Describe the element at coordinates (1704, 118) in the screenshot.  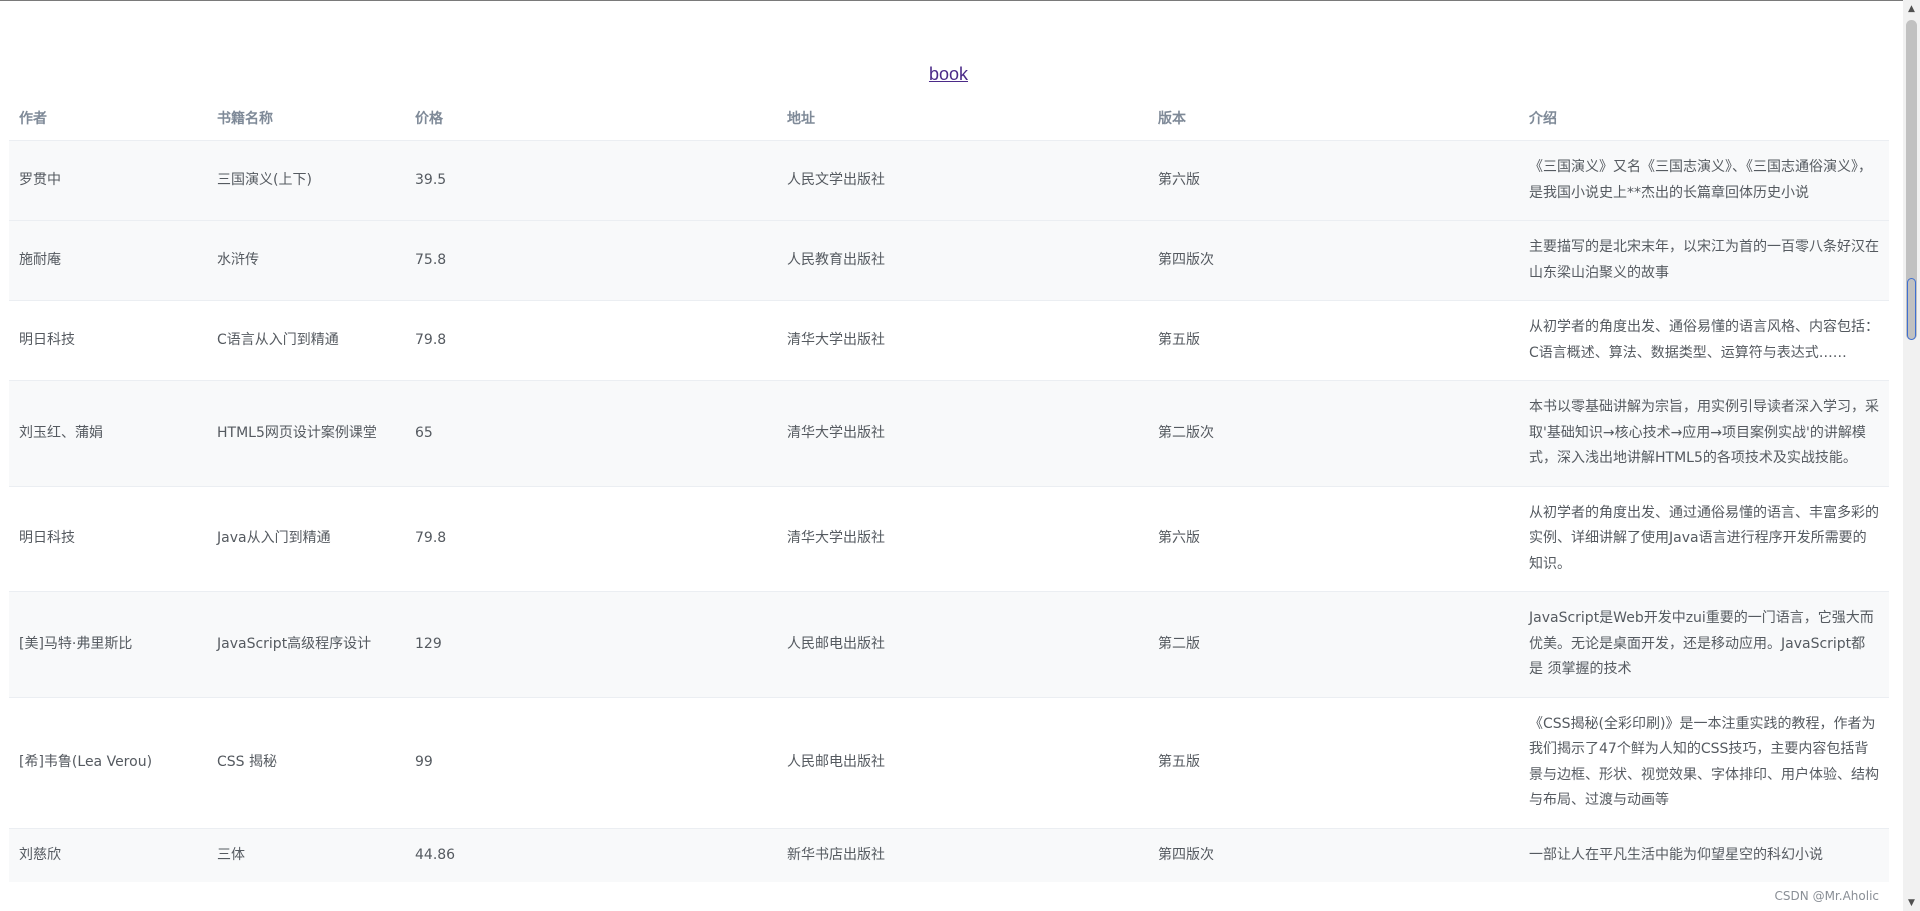
I see `column-header-intro: 介绍` at that location.